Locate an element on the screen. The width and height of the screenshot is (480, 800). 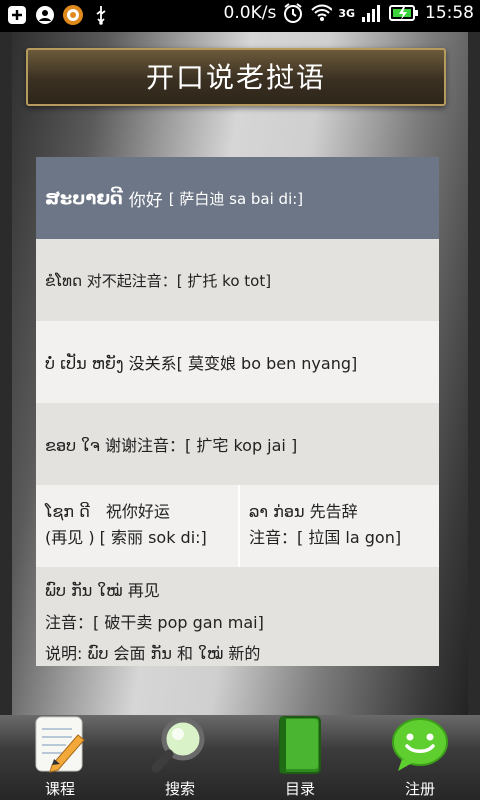
nav-label: 目录 is located at coordinates (299, 789).